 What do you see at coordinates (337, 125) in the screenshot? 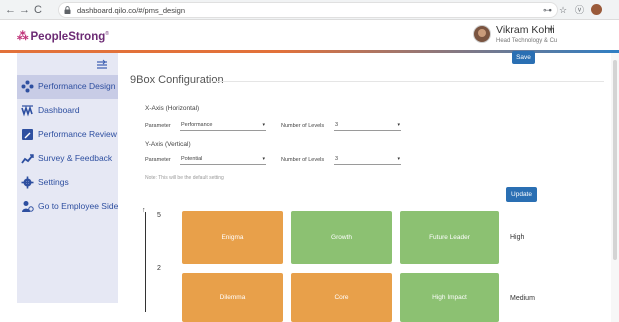
I see `x-levels-value: 3` at bounding box center [337, 125].